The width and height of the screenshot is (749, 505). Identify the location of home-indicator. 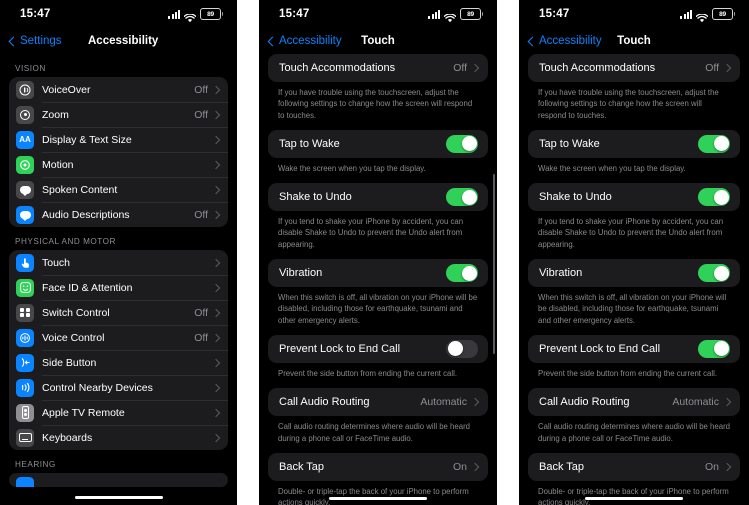
(378, 498).